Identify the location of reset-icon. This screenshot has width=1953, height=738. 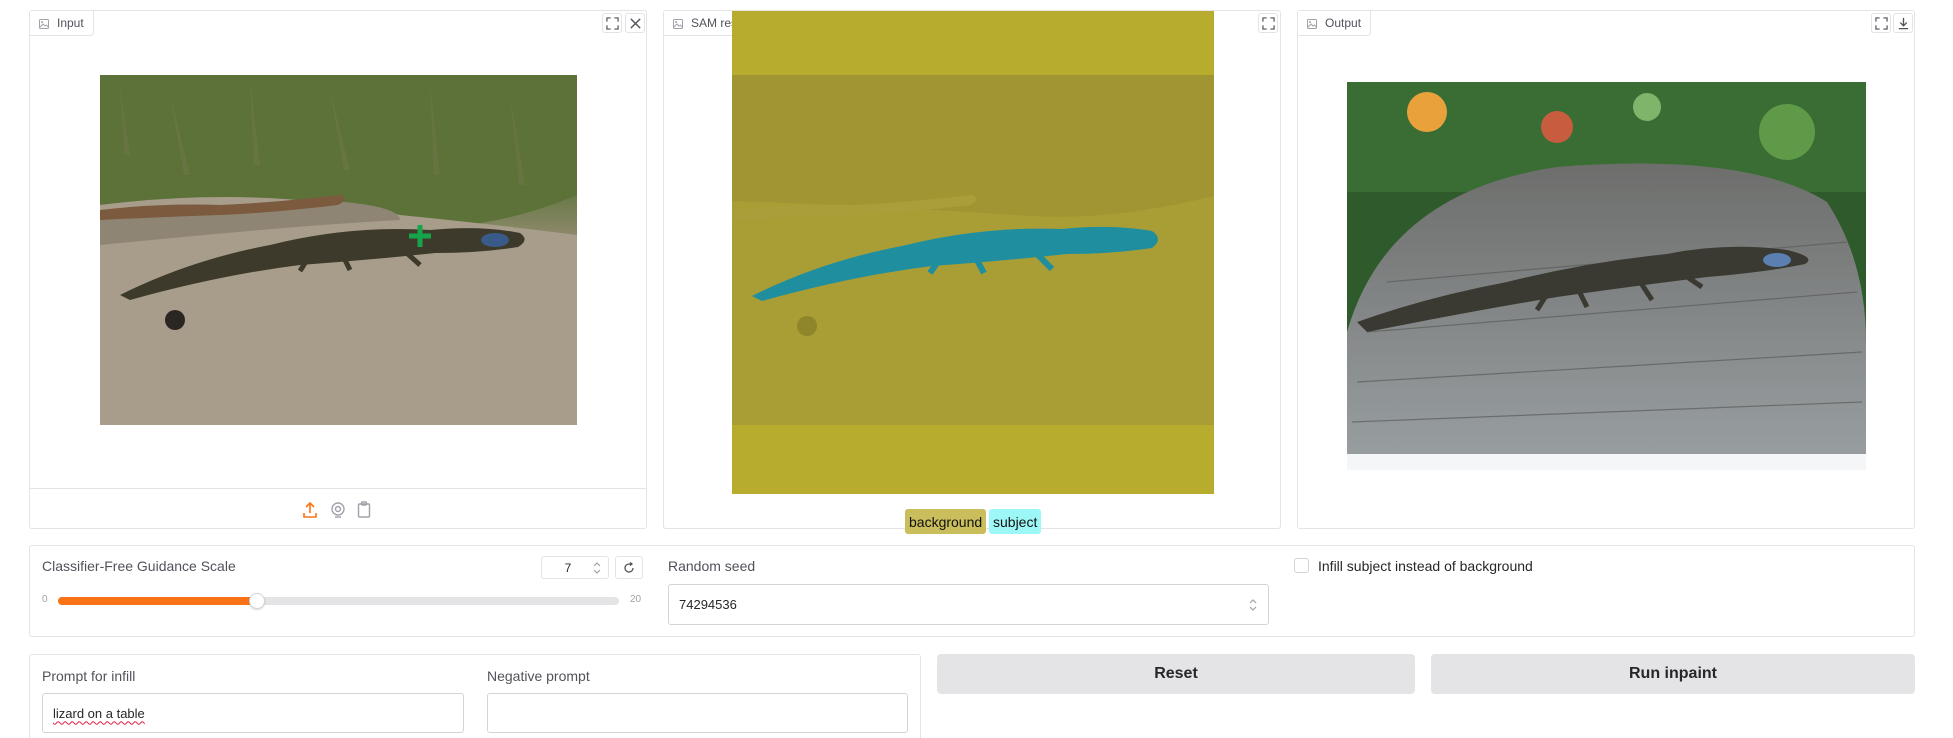
(629, 567).